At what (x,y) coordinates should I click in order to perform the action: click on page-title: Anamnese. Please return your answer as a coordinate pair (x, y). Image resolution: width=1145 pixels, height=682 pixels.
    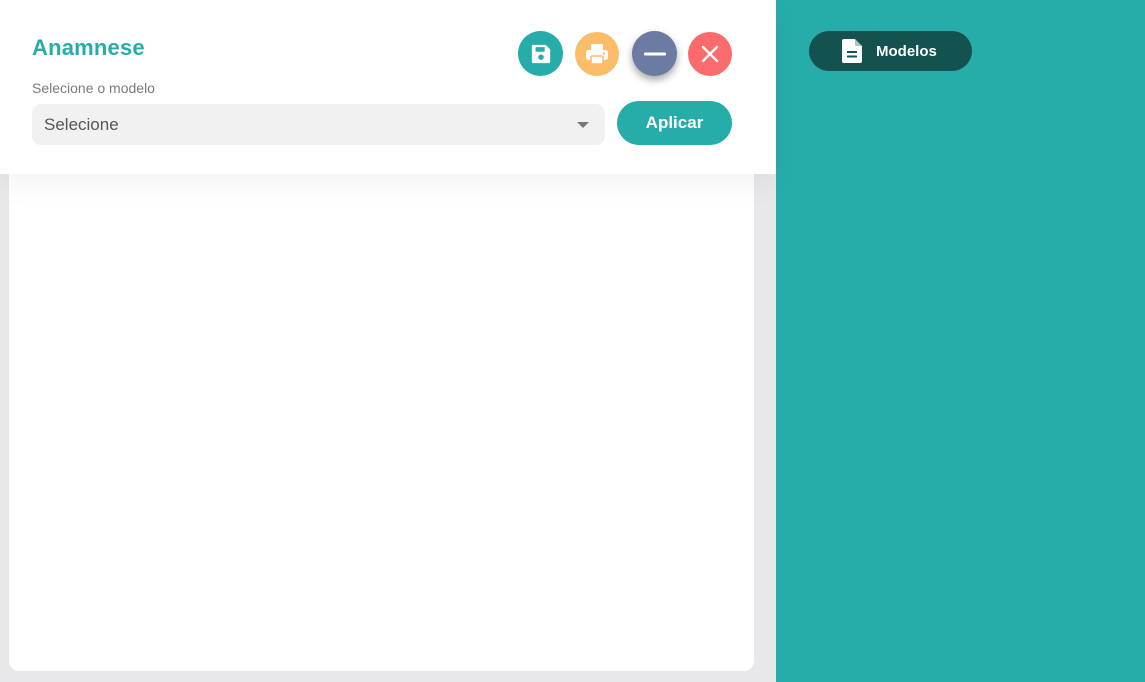
    Looking at the image, I should click on (88, 47).